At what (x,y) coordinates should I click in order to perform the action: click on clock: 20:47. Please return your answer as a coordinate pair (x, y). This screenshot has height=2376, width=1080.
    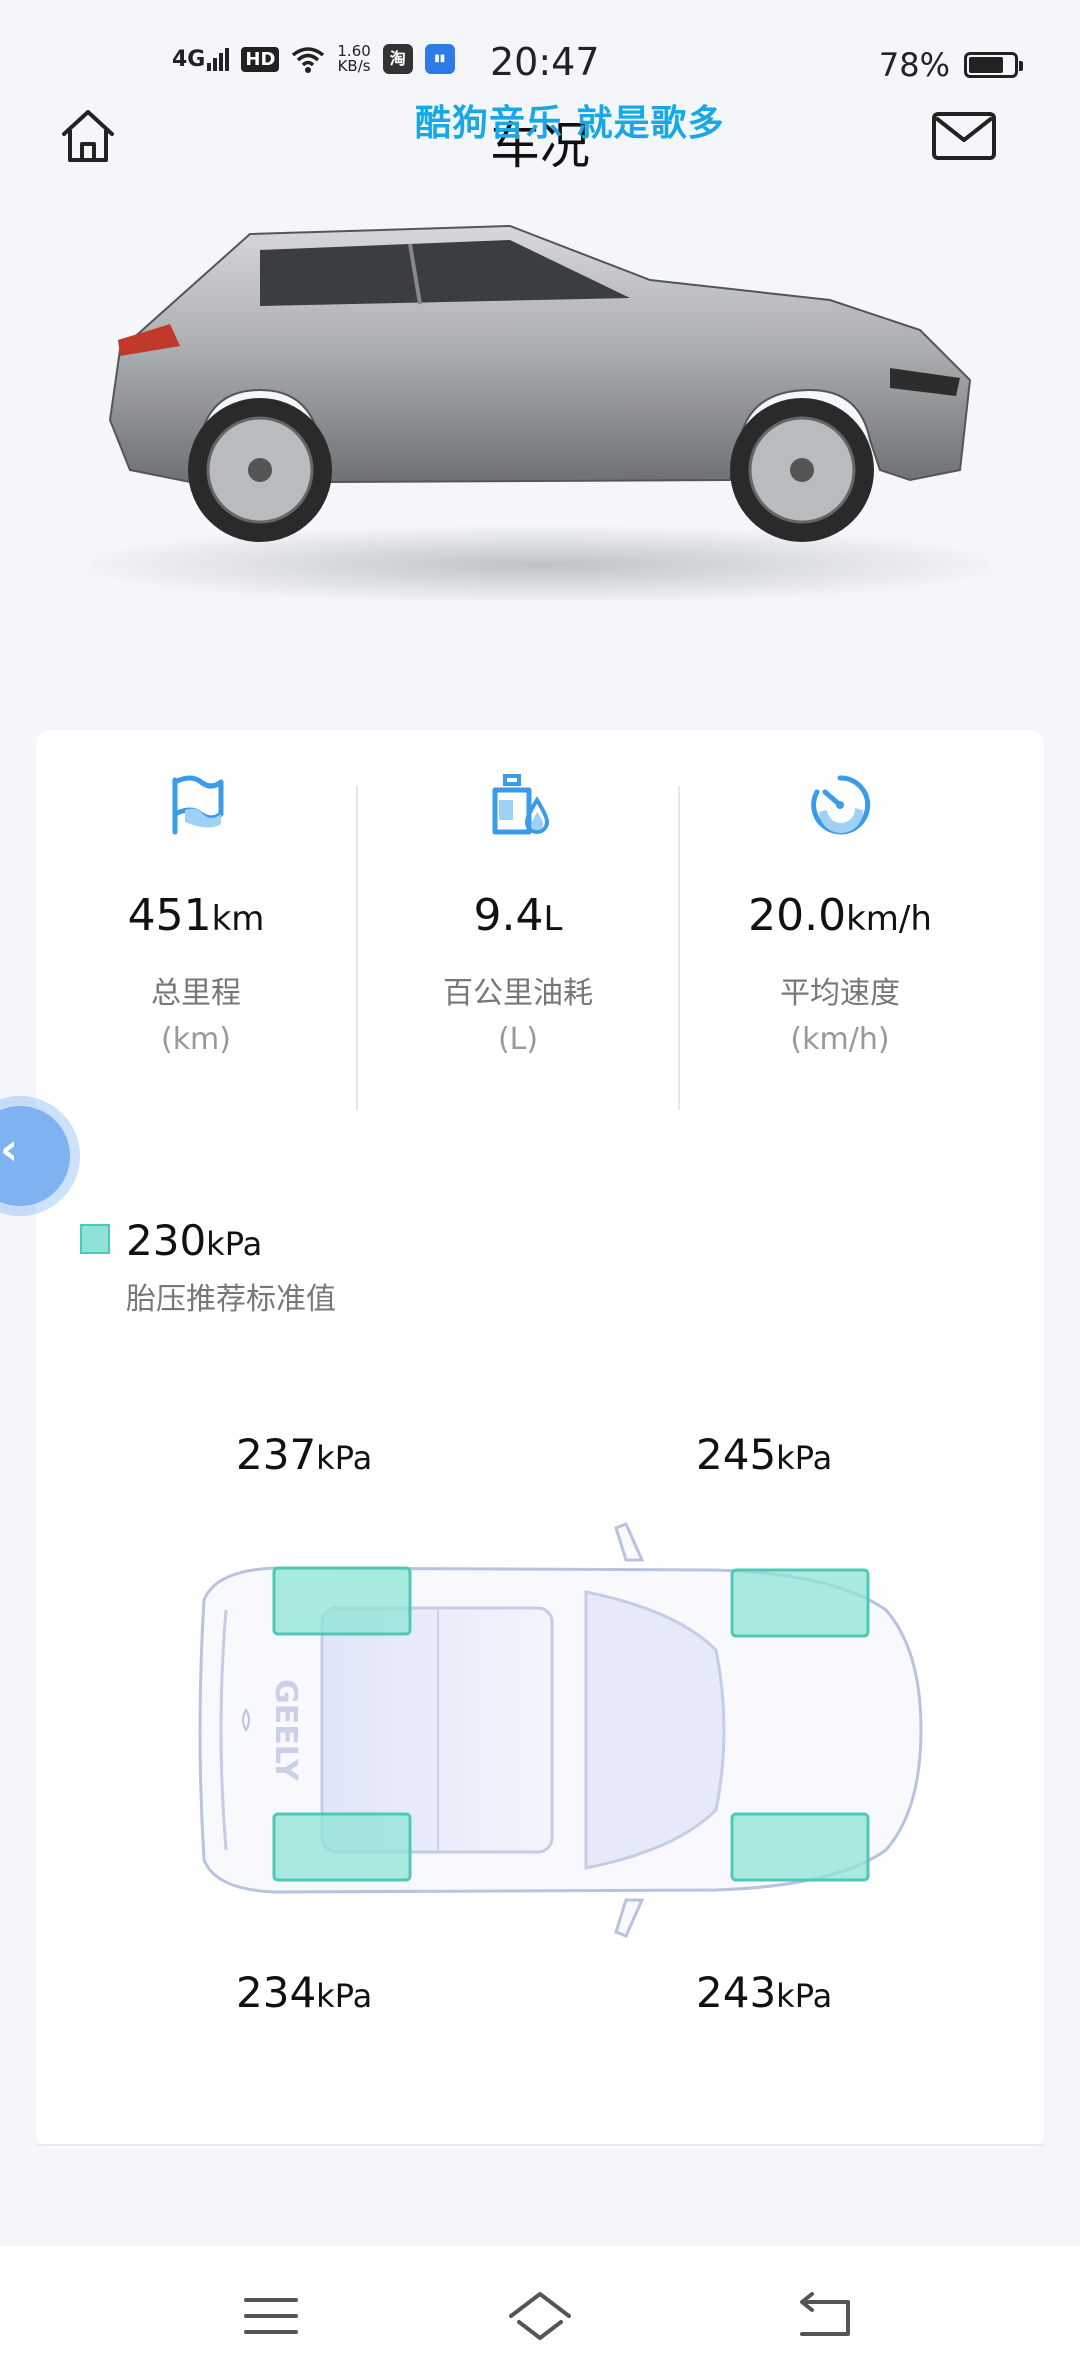
    Looking at the image, I should click on (545, 62).